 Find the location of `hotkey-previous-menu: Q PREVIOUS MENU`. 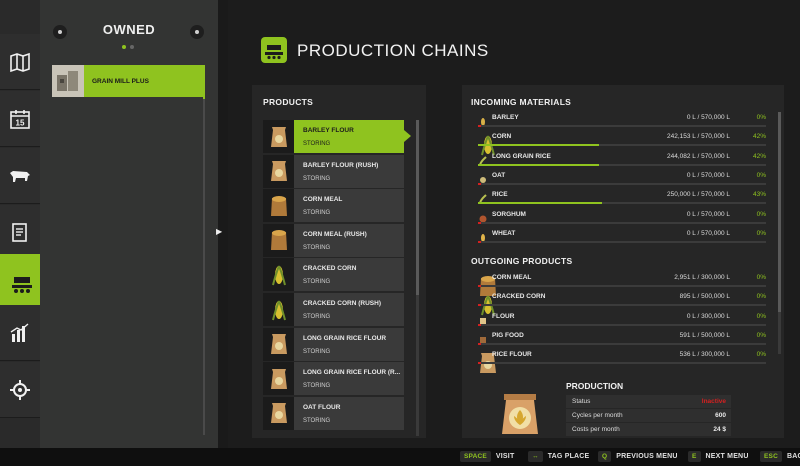

hotkey-previous-menu: Q PREVIOUS MENU is located at coordinates (638, 456).